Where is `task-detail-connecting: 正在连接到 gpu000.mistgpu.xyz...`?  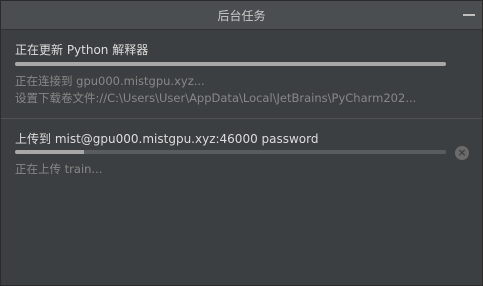
task-detail-connecting: 正在连接到 gpu000.mistgpu.xyz... is located at coordinates (110, 81).